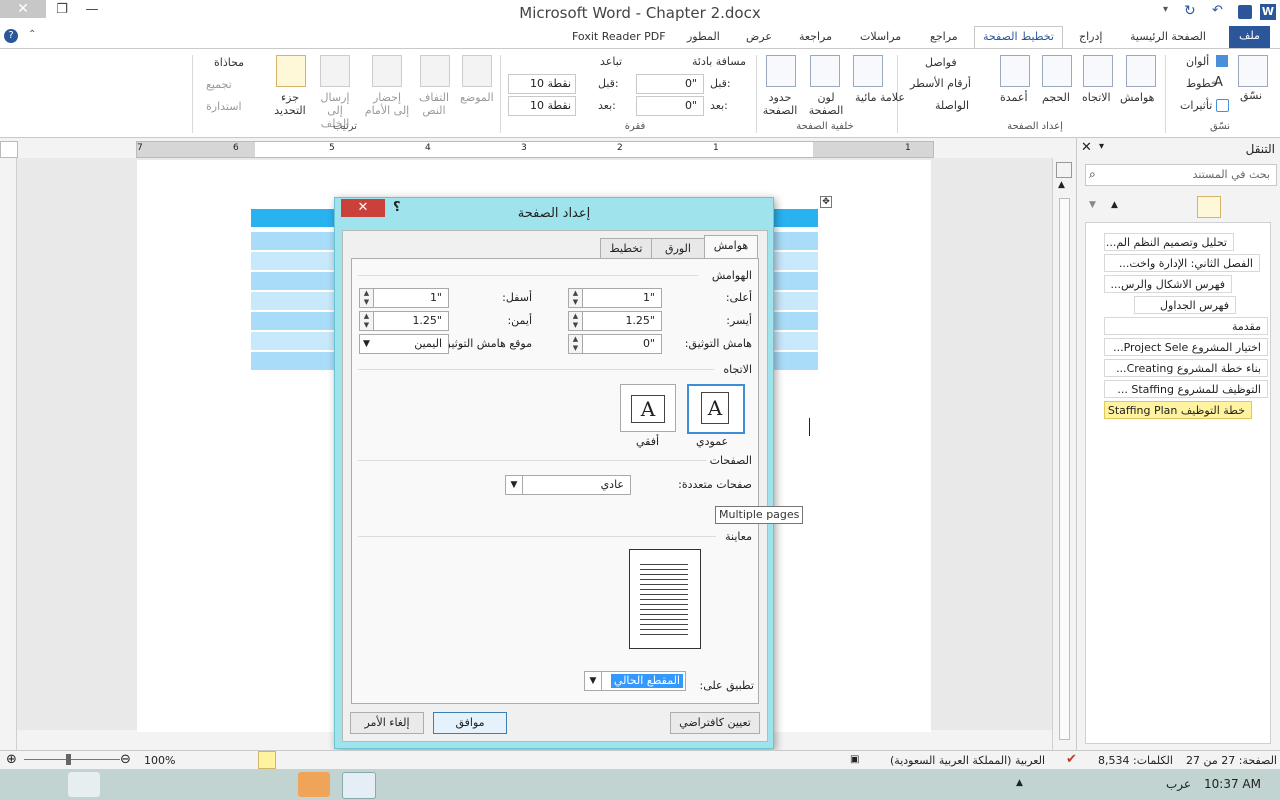 This screenshot has width=1280, height=800. Describe the element at coordinates (213, 759) in the screenshot. I see `outline-view-icon` at that location.